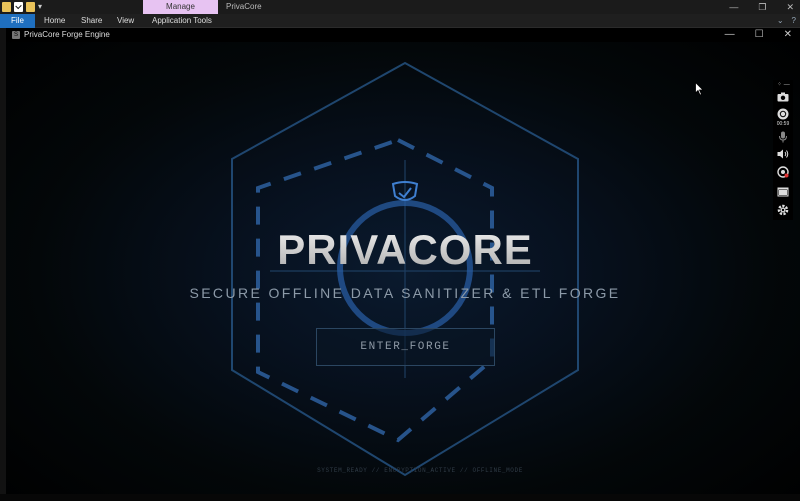 The width and height of the screenshot is (800, 501). I want to click on mouse-cursor-icon, so click(699, 91).